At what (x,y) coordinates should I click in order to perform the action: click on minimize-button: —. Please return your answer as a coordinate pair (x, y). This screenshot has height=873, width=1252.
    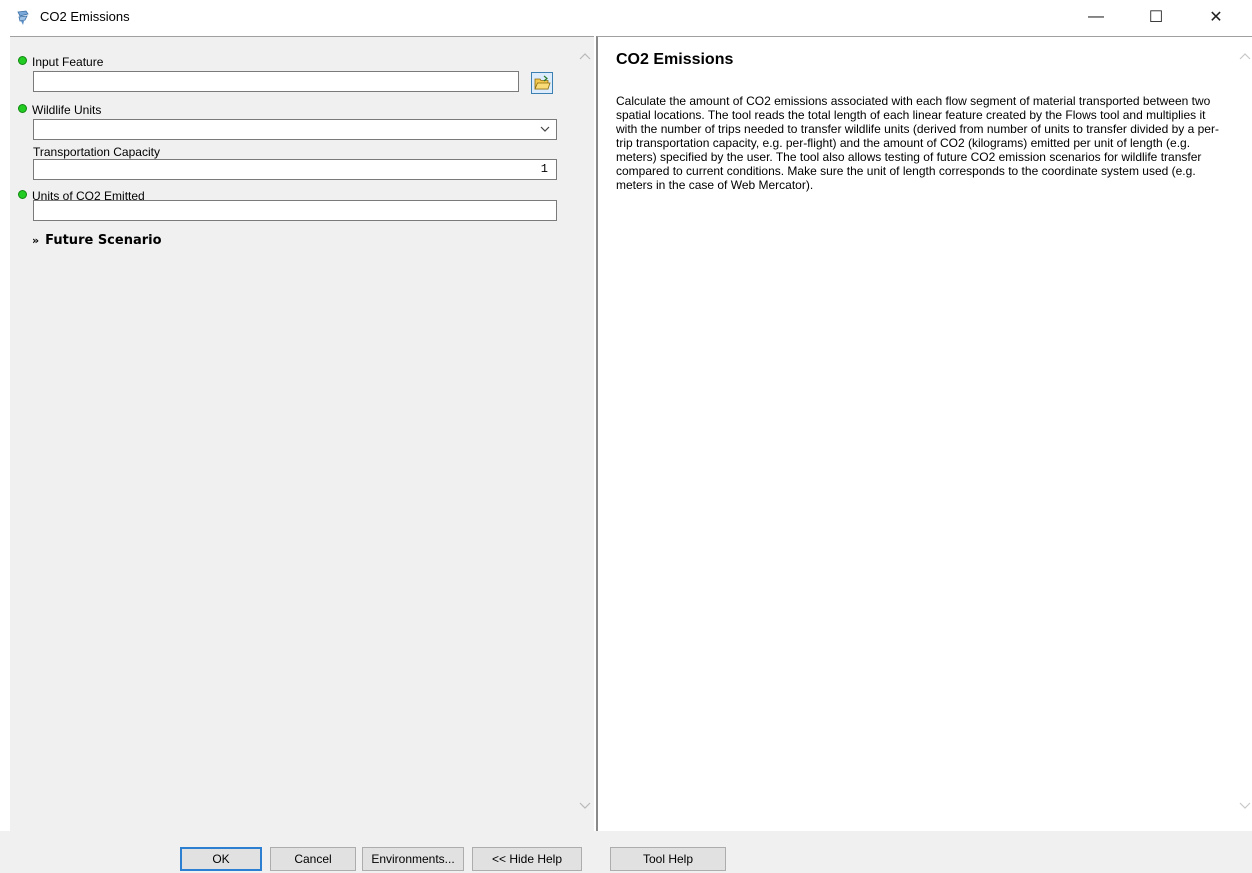
    Looking at the image, I should click on (1096, 17).